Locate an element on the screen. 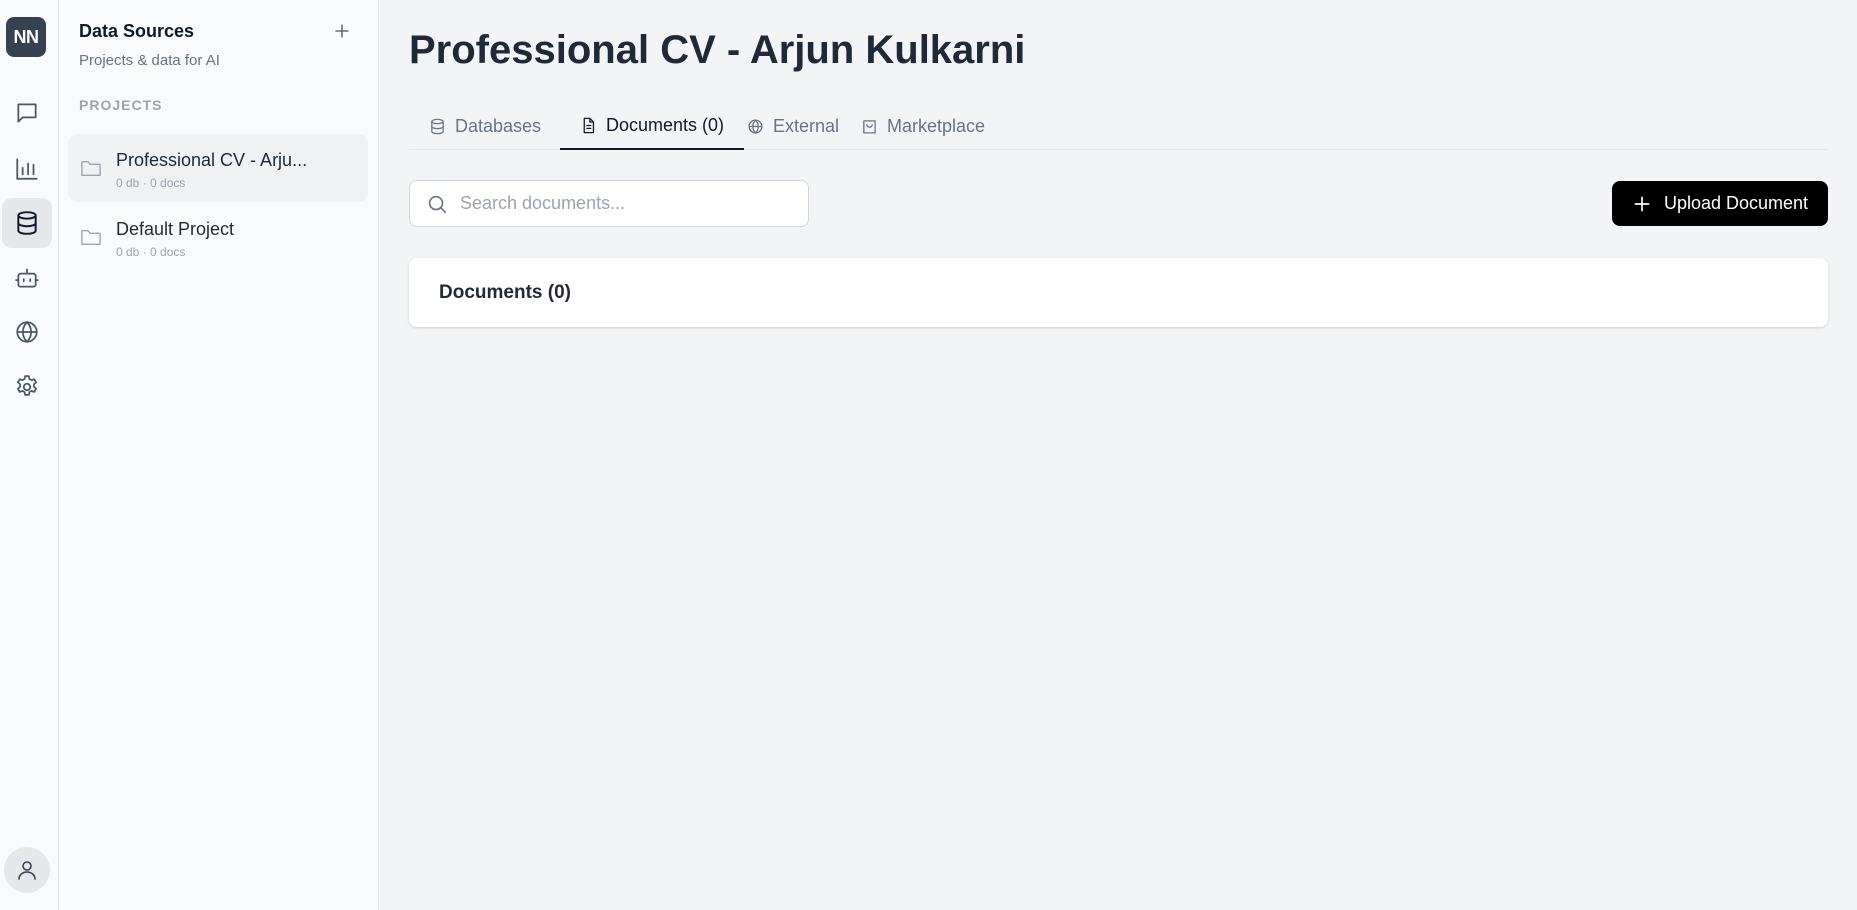  tab-label: External is located at coordinates (806, 125).